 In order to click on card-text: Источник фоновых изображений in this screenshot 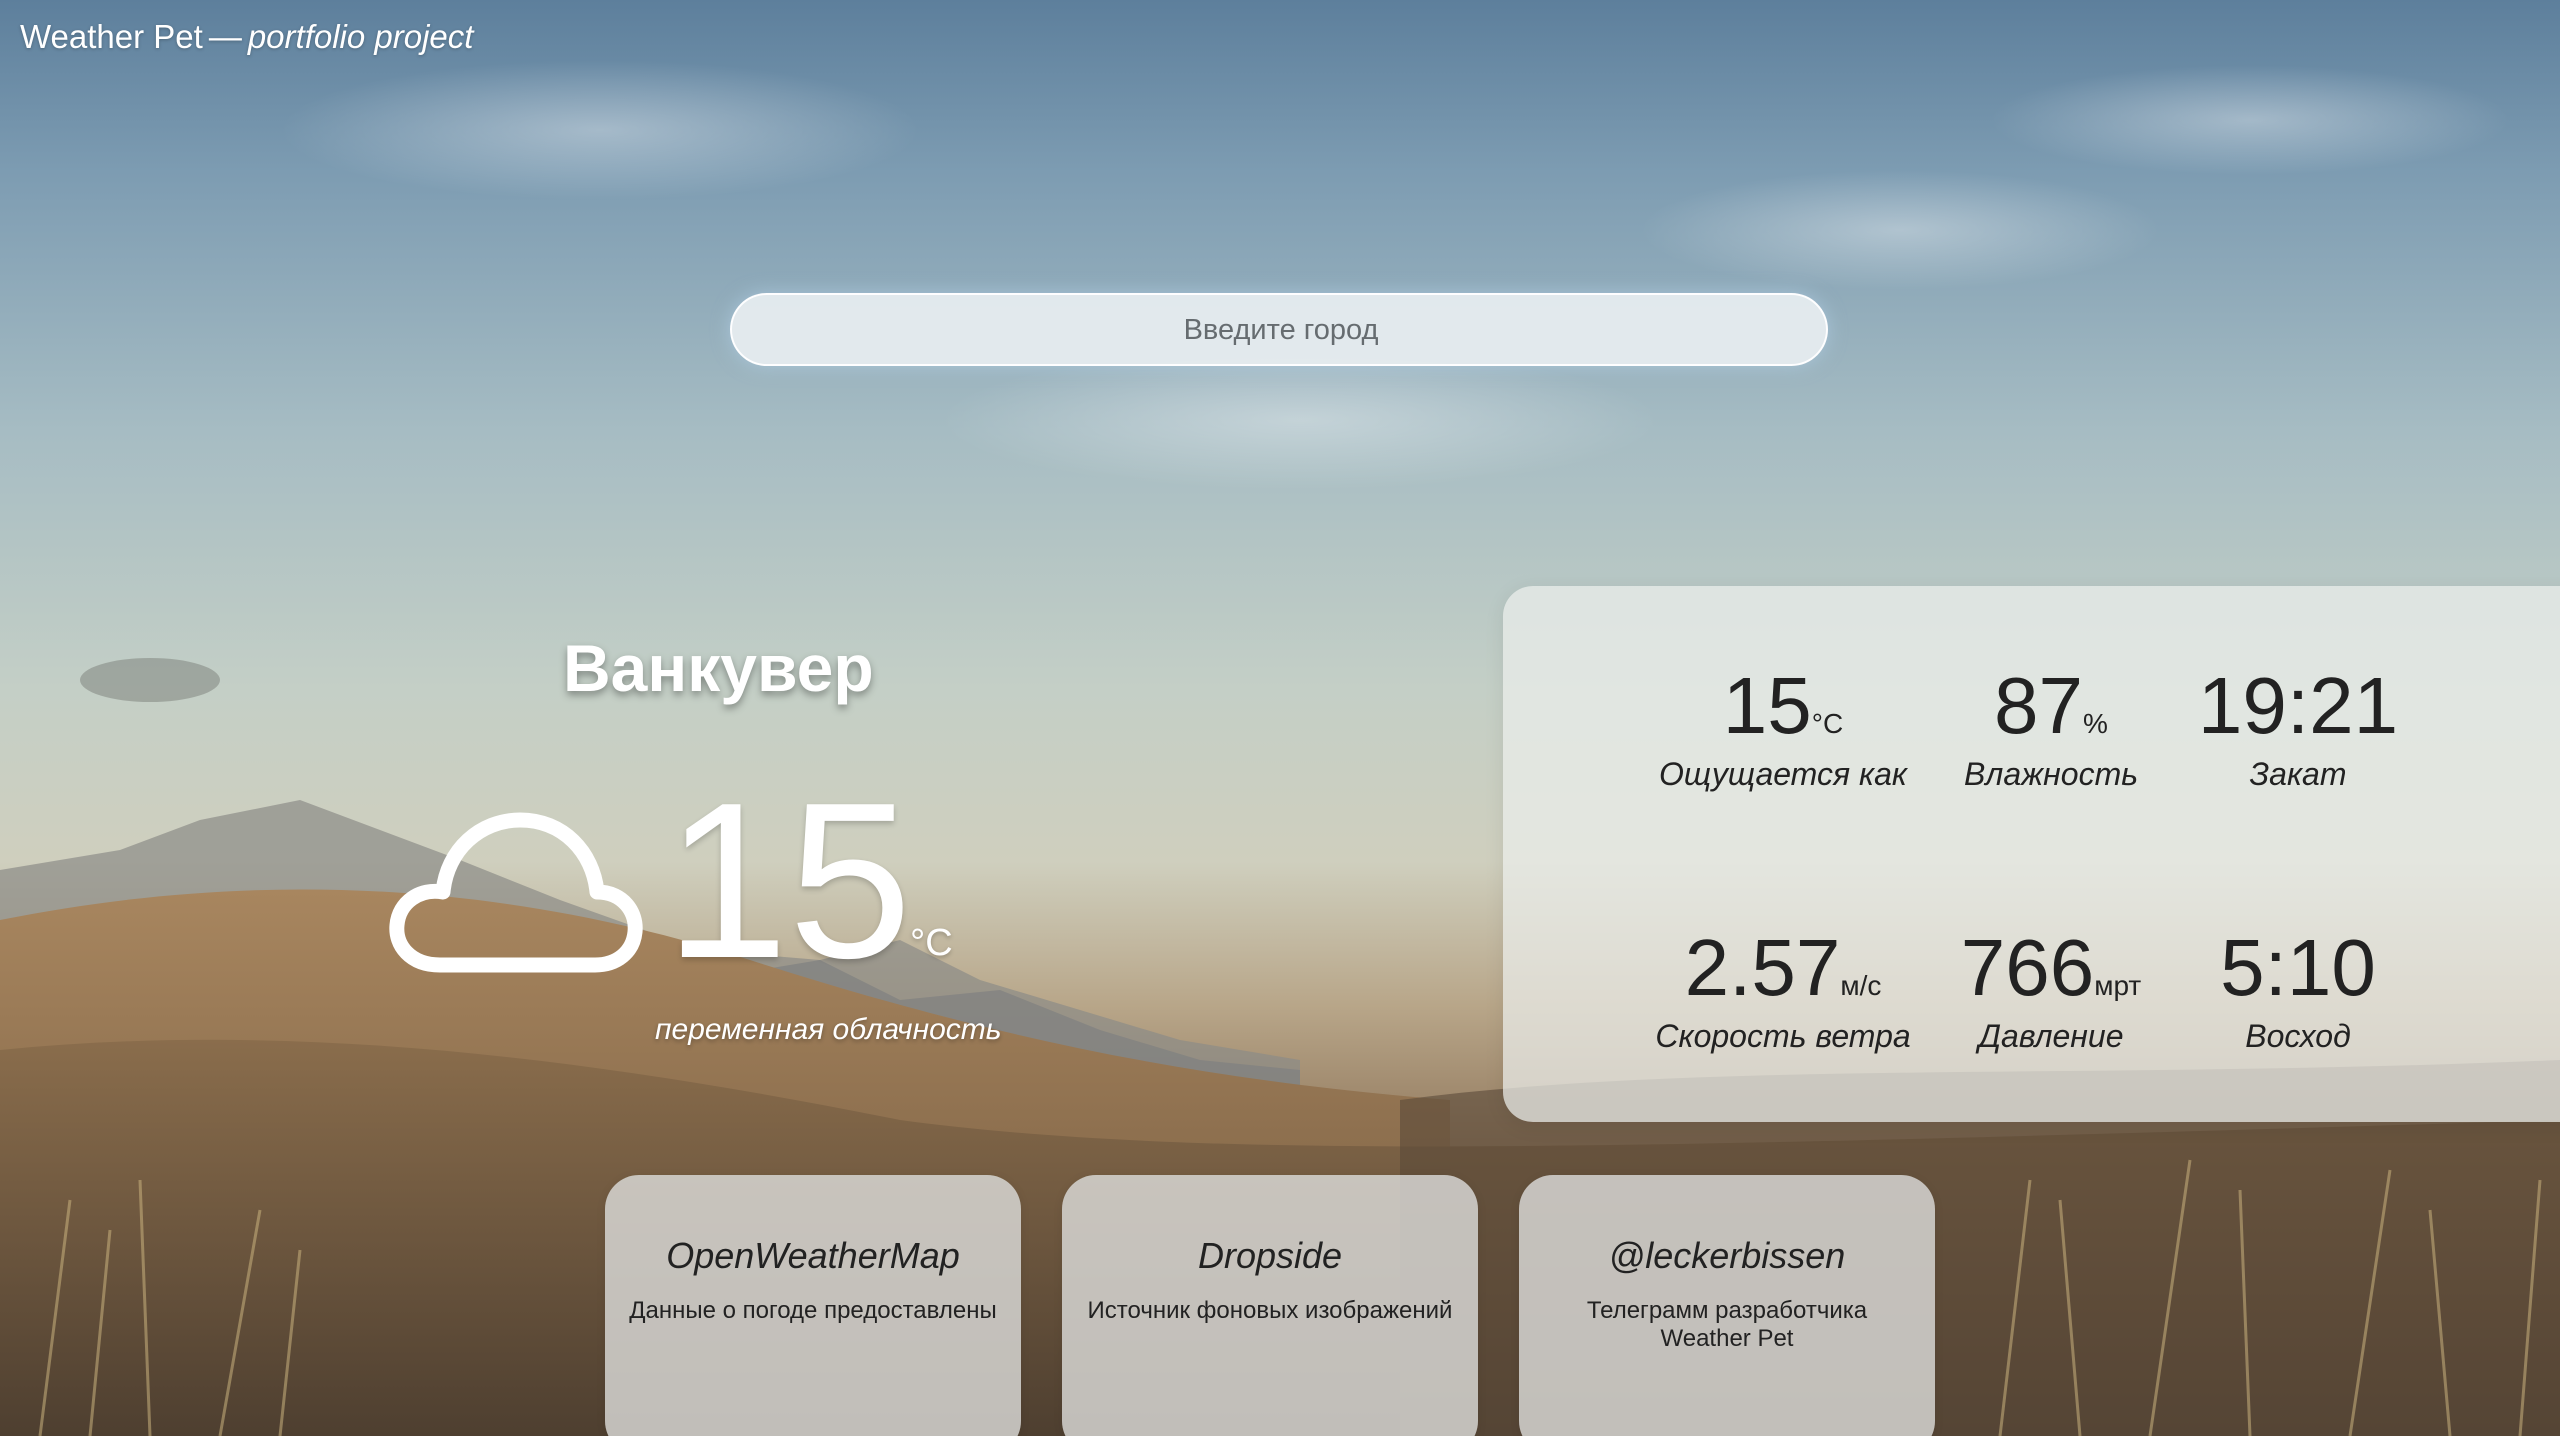, I will do `click(1270, 1310)`.